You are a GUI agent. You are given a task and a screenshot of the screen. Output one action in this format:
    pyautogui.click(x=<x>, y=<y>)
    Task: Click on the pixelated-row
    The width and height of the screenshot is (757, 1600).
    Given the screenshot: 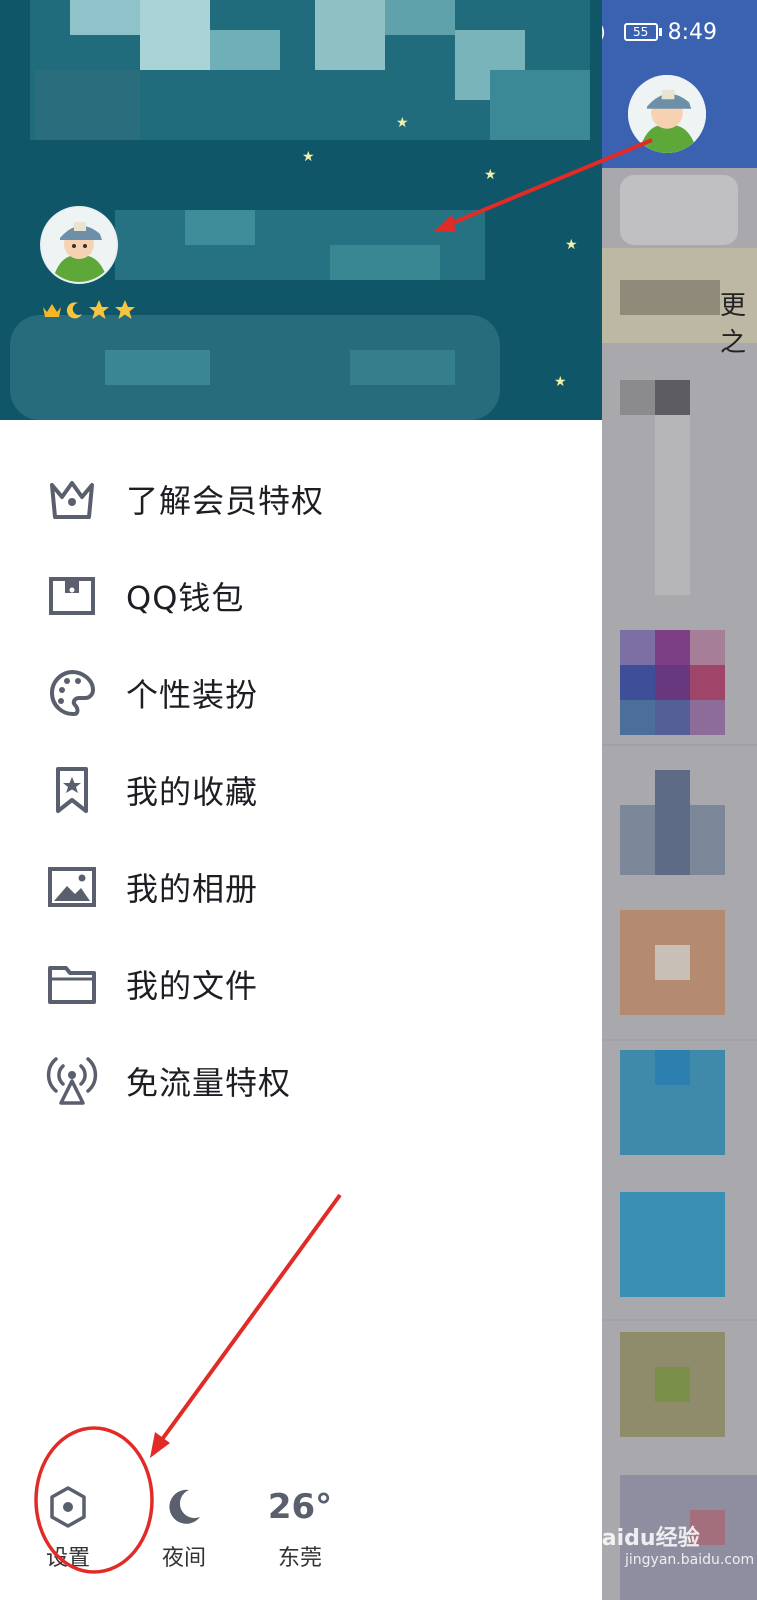 What is the action you would take?
    pyautogui.click(x=679, y=210)
    